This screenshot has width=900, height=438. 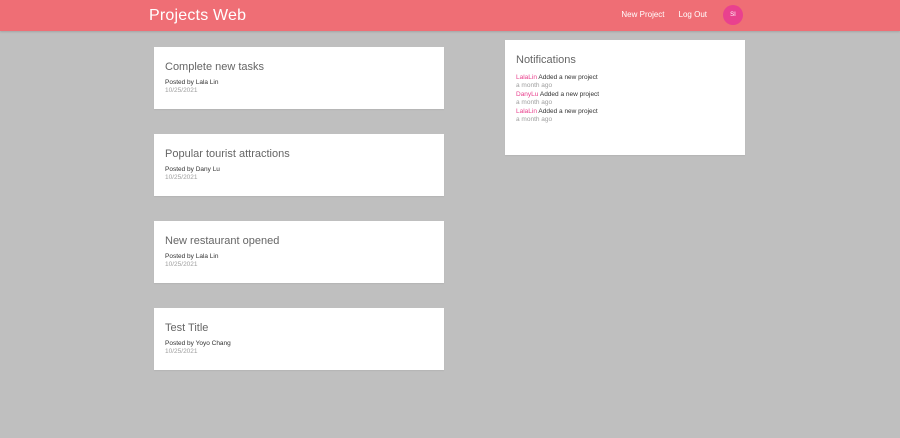 I want to click on notification-user: DanyLu, so click(x=527, y=94).